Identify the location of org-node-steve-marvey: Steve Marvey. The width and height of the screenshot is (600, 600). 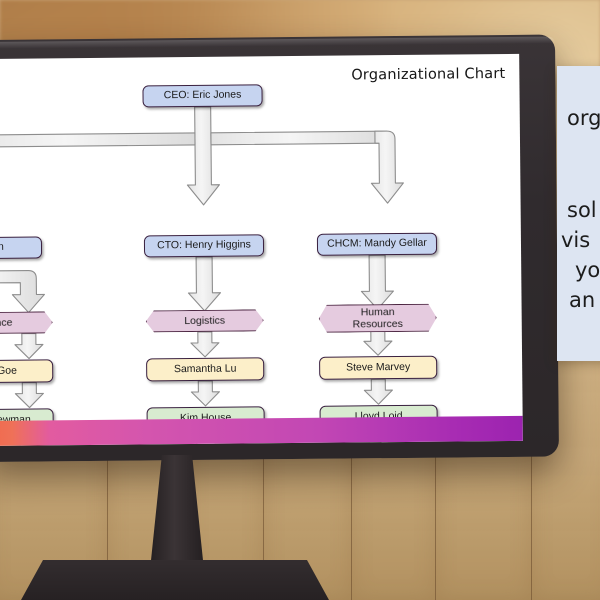
(378, 367).